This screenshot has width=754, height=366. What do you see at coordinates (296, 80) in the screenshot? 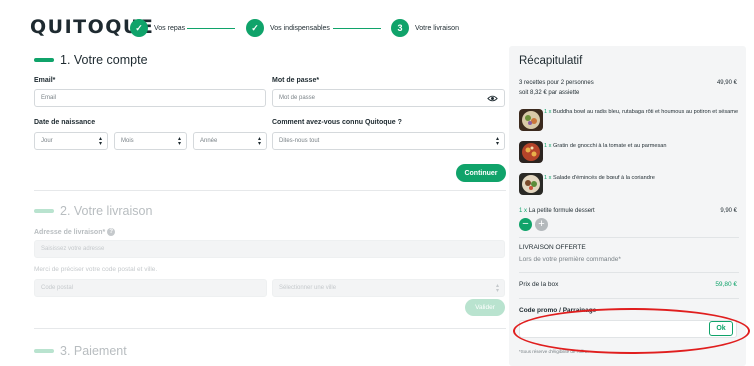
I see `password-label: Mot de passe*` at bounding box center [296, 80].